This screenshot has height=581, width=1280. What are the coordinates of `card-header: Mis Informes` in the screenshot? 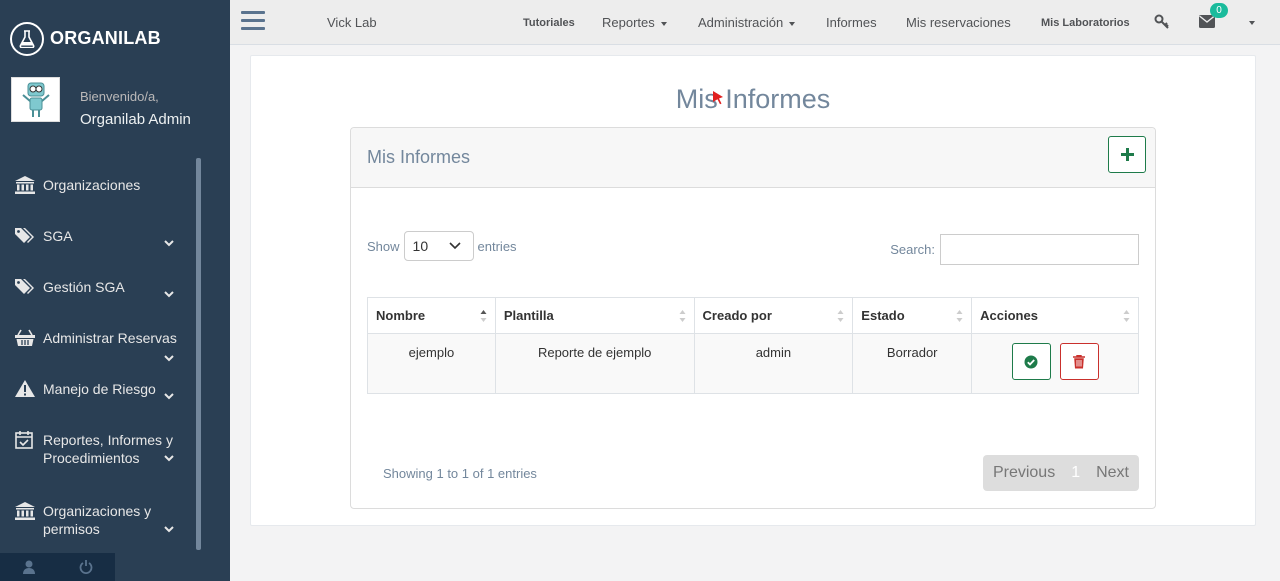 It's located at (753, 158).